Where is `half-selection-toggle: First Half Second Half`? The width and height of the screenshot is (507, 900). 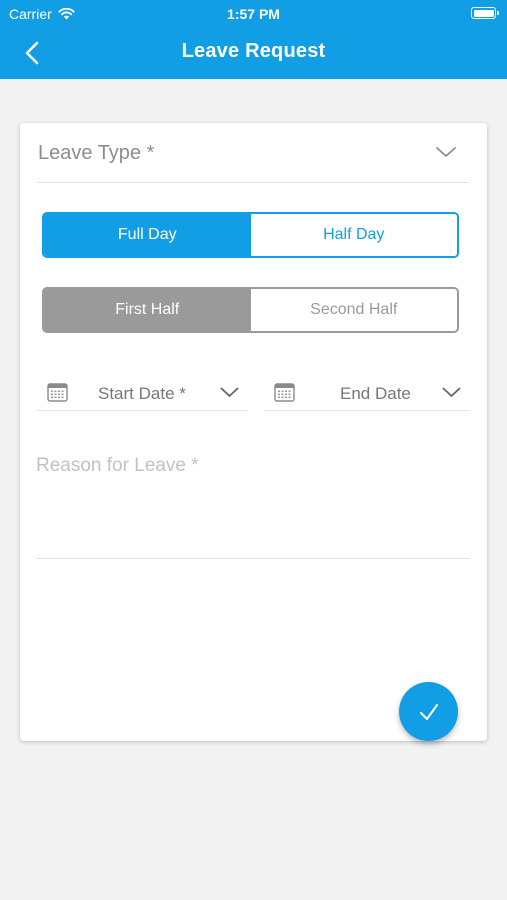 half-selection-toggle: First Half Second Half is located at coordinates (250, 310).